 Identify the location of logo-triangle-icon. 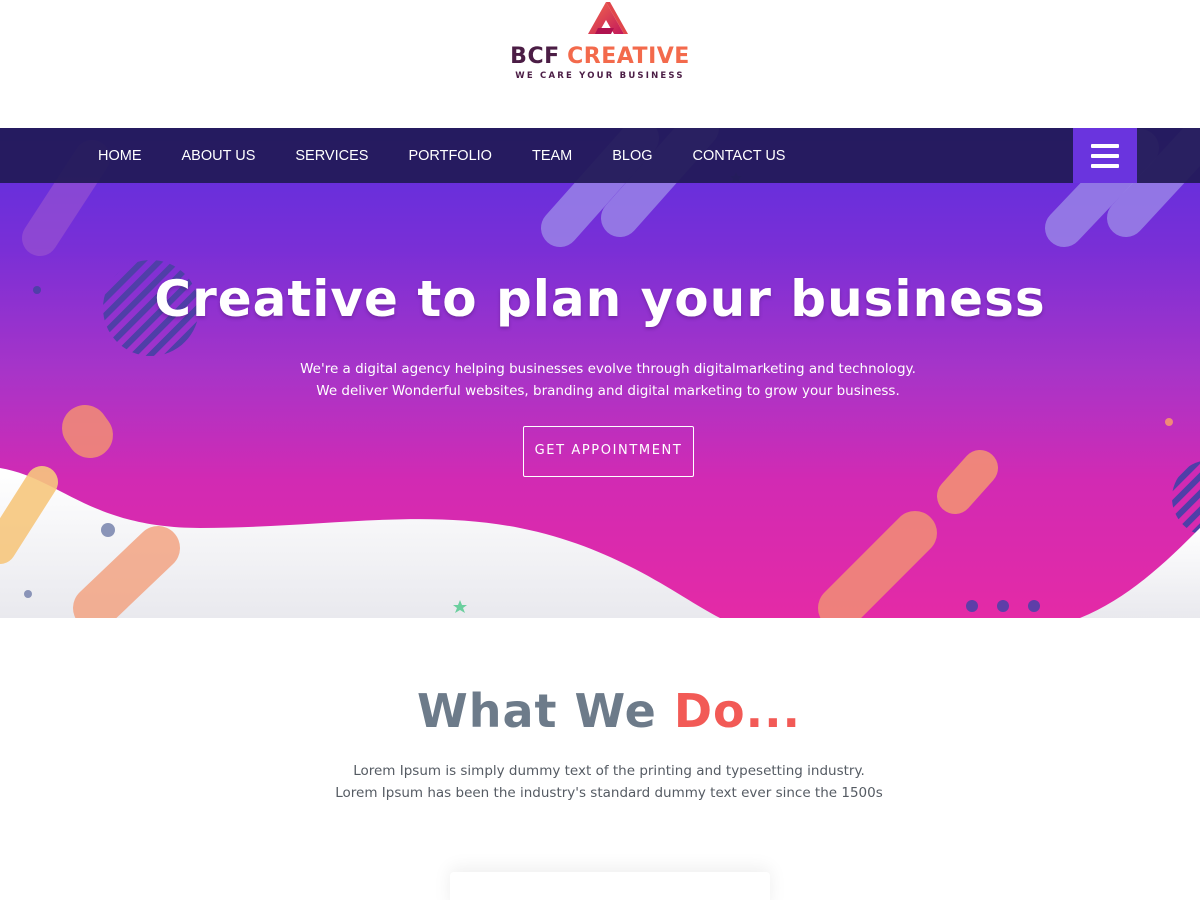
(608, 20).